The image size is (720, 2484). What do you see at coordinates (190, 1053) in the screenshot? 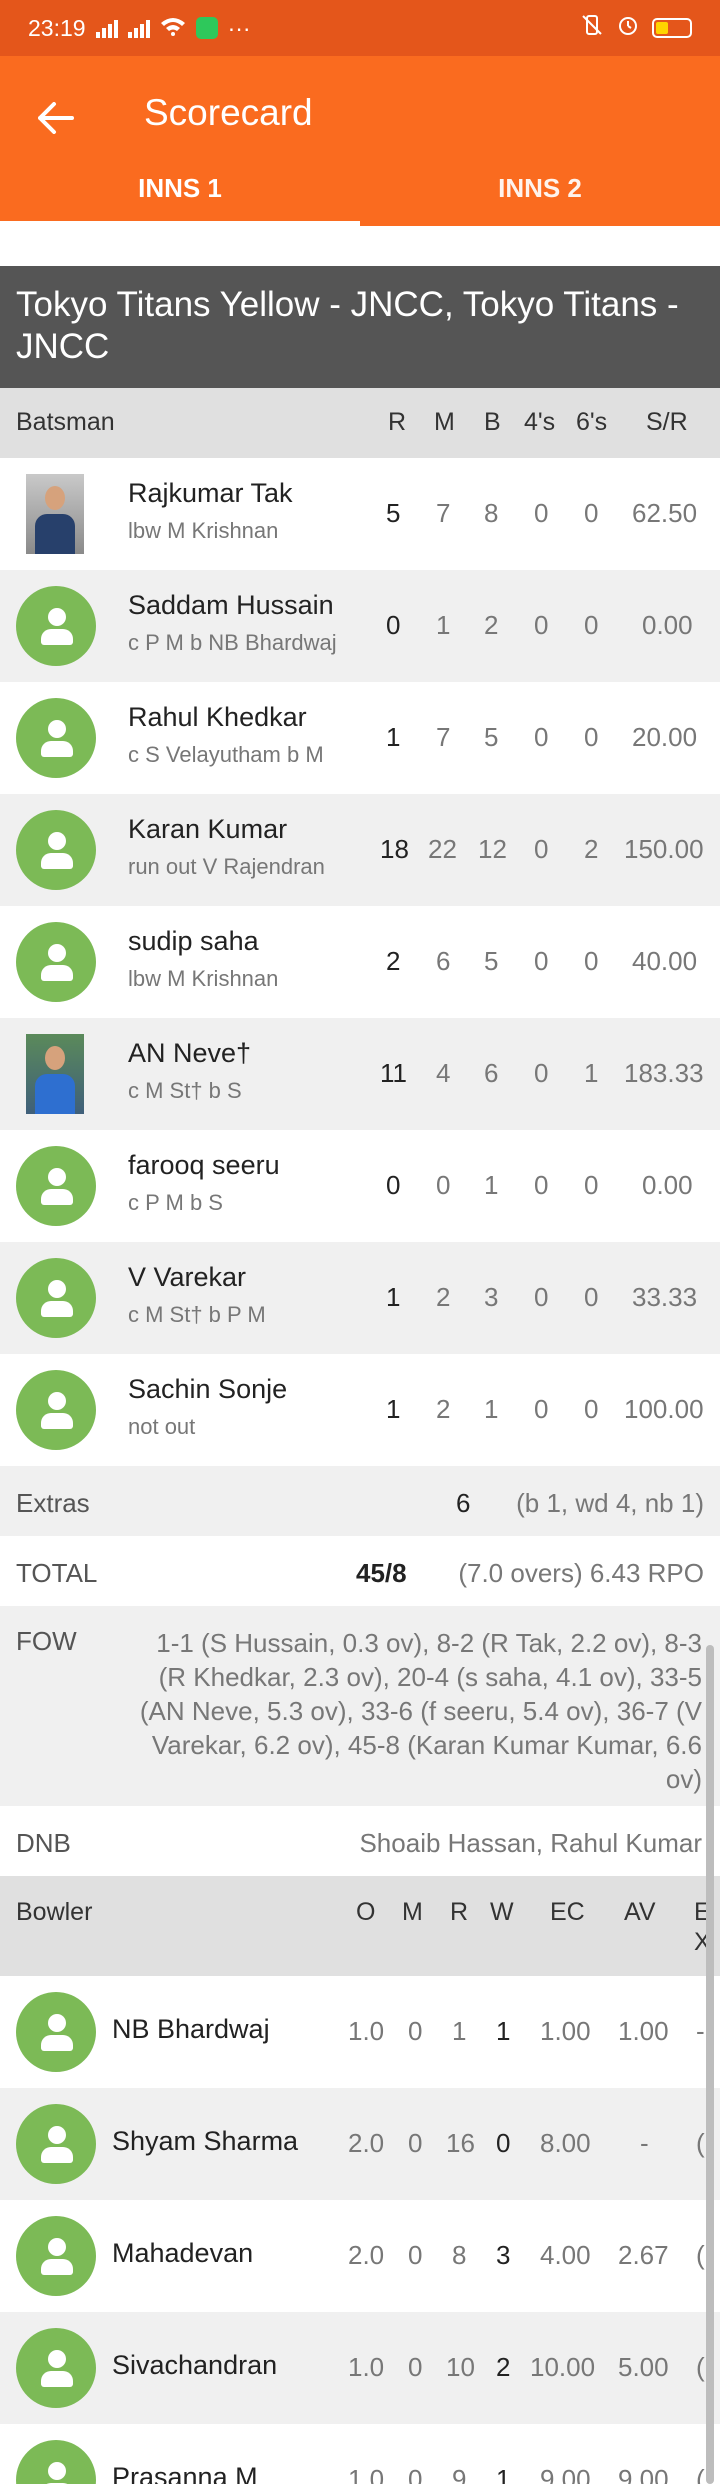
I see `batsman-name: AN Neve†` at bounding box center [190, 1053].